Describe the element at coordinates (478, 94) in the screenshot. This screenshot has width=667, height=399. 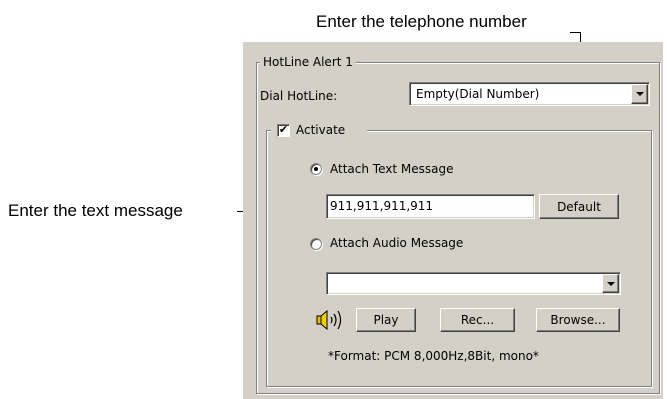
I see `dial-hotline-value: Empty(Dial Number)` at that location.